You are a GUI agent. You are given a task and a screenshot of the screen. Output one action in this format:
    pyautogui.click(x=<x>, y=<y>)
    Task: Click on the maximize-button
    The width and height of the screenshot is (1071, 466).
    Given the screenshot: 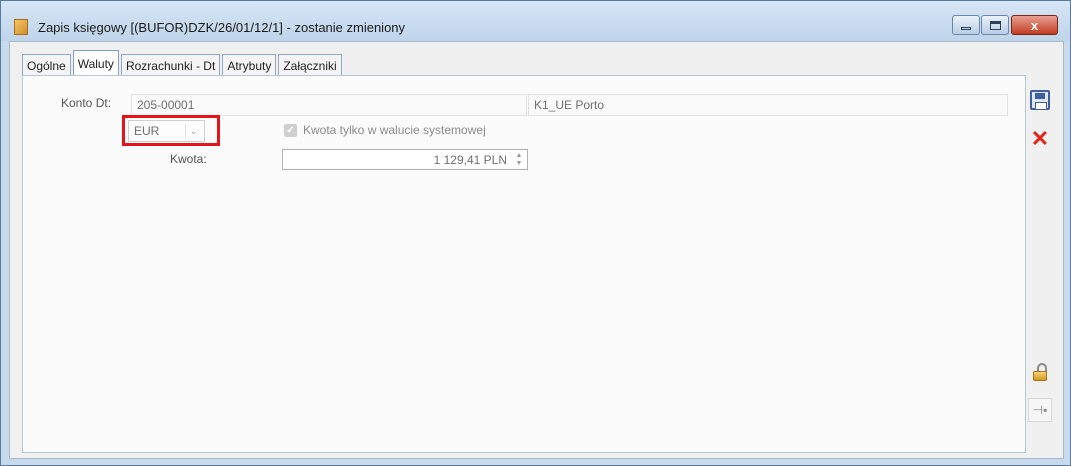 What is the action you would take?
    pyautogui.click(x=995, y=25)
    